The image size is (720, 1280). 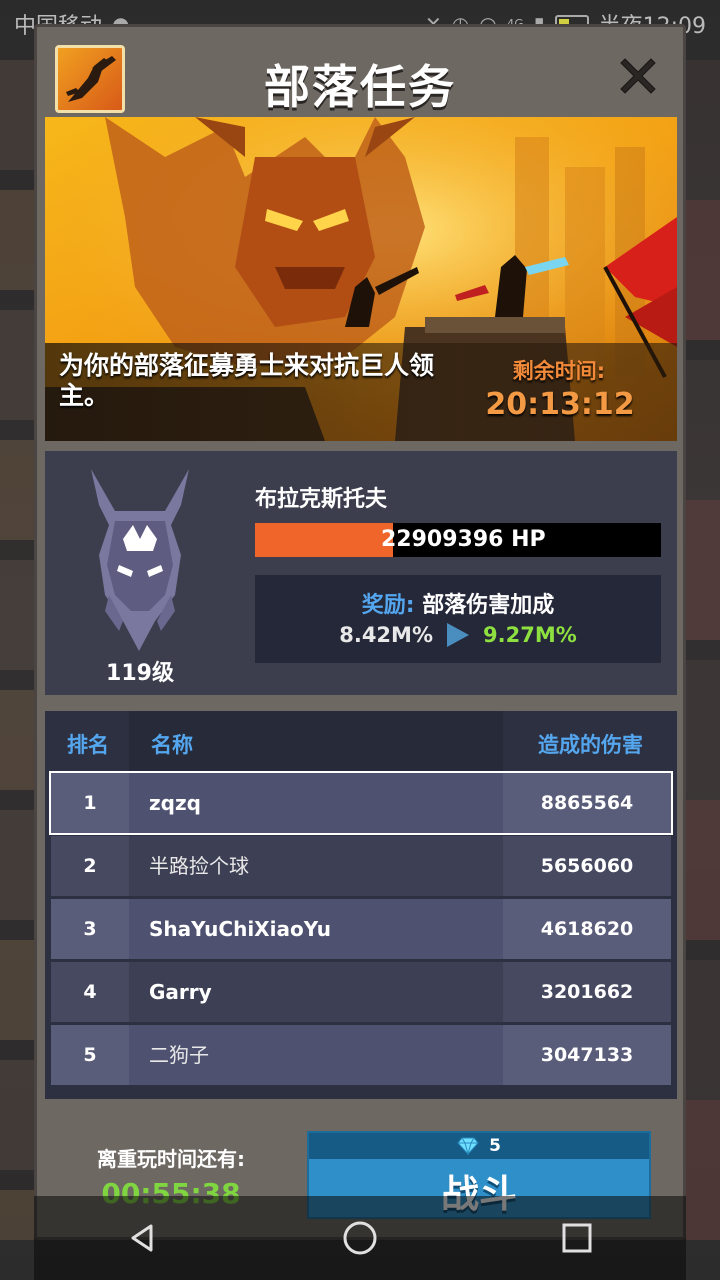 I want to click on row-damage: 4618620, so click(x=587, y=929).